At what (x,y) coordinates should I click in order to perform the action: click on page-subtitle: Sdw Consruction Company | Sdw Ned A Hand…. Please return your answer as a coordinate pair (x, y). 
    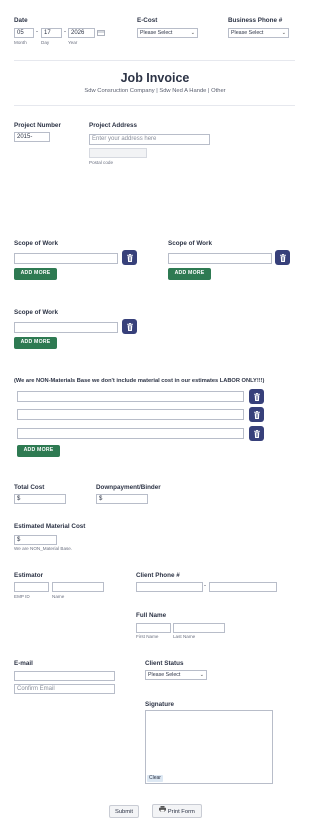
    Looking at the image, I should click on (155, 91).